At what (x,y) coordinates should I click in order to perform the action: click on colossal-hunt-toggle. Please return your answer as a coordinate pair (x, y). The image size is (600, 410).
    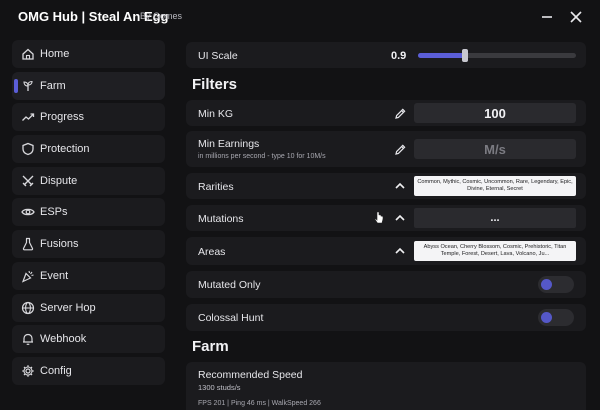
    Looking at the image, I should click on (556, 317).